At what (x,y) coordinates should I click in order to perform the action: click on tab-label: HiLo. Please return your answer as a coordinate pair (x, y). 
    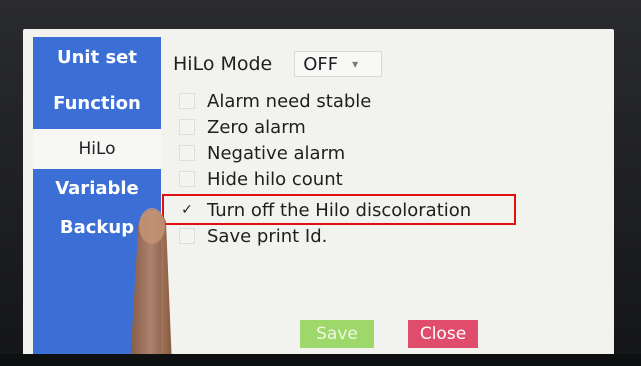
    Looking at the image, I should click on (97, 149).